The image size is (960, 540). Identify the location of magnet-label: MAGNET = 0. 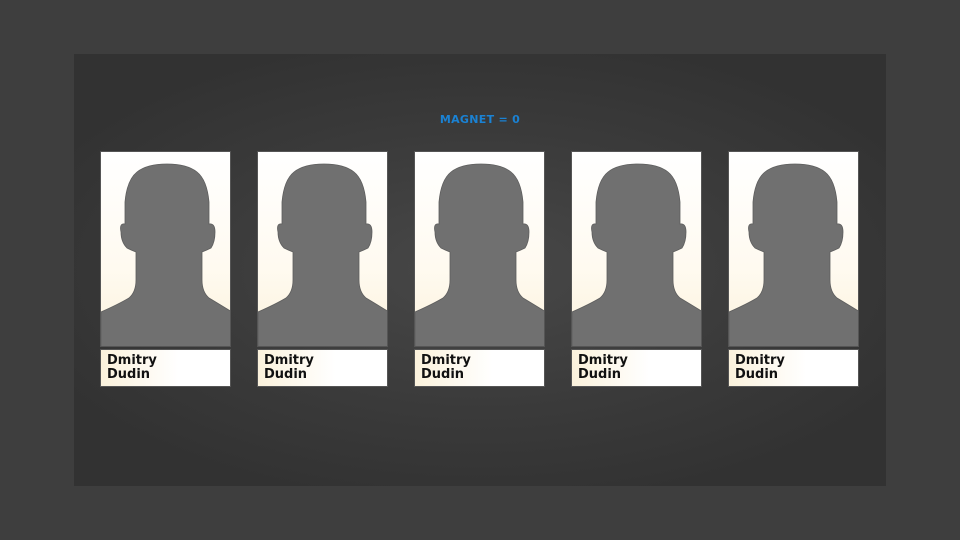
(480, 119).